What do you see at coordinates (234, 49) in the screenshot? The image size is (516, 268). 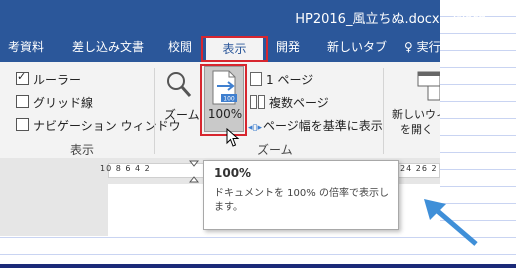 I see `tab-view: 表示` at bounding box center [234, 49].